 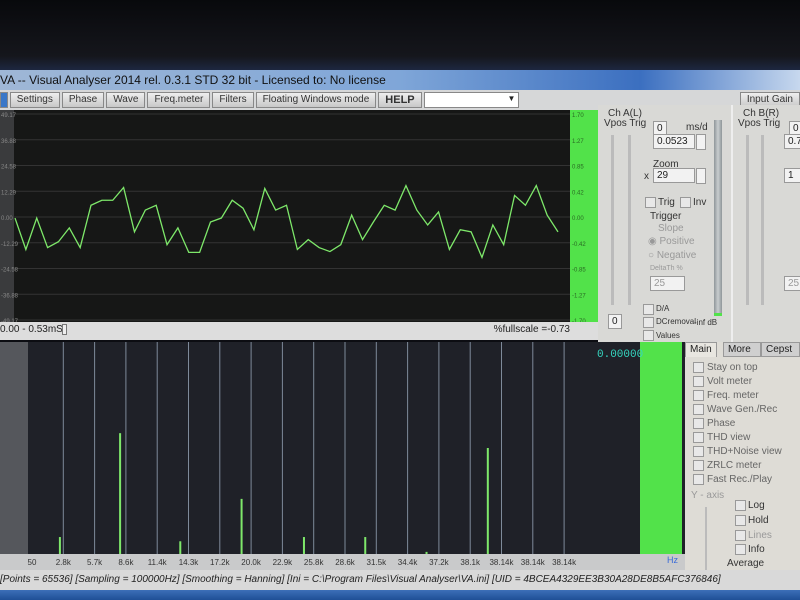 I want to click on toolbar-dropdown: ▼, so click(x=471, y=100).